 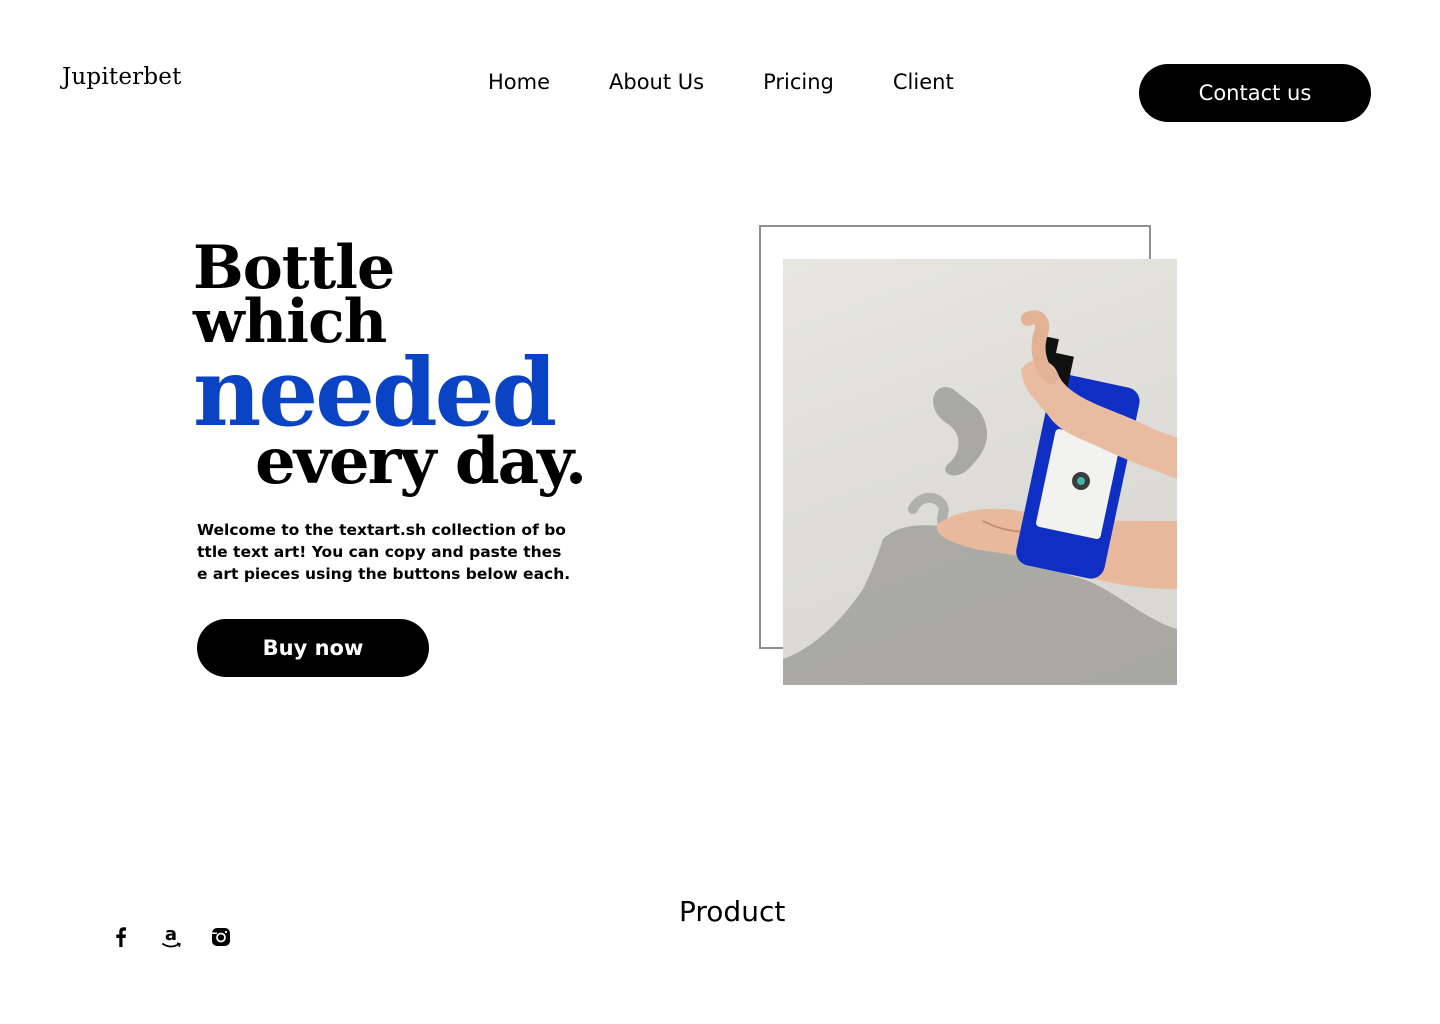 I want to click on product-photo, so click(x=980, y=472).